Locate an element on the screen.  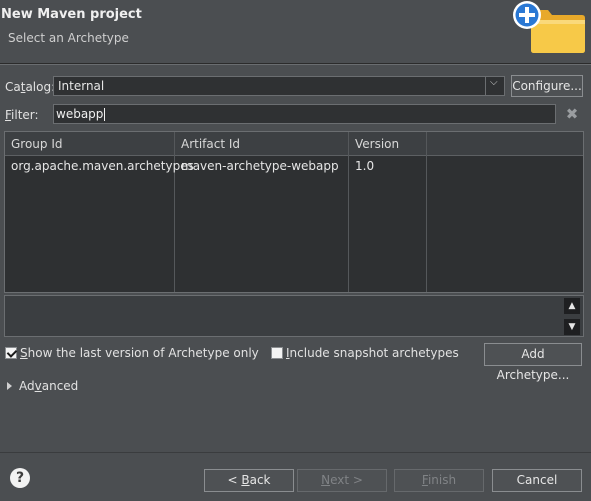
table-header: Group Id Artifact Id Version is located at coordinates (294, 144).